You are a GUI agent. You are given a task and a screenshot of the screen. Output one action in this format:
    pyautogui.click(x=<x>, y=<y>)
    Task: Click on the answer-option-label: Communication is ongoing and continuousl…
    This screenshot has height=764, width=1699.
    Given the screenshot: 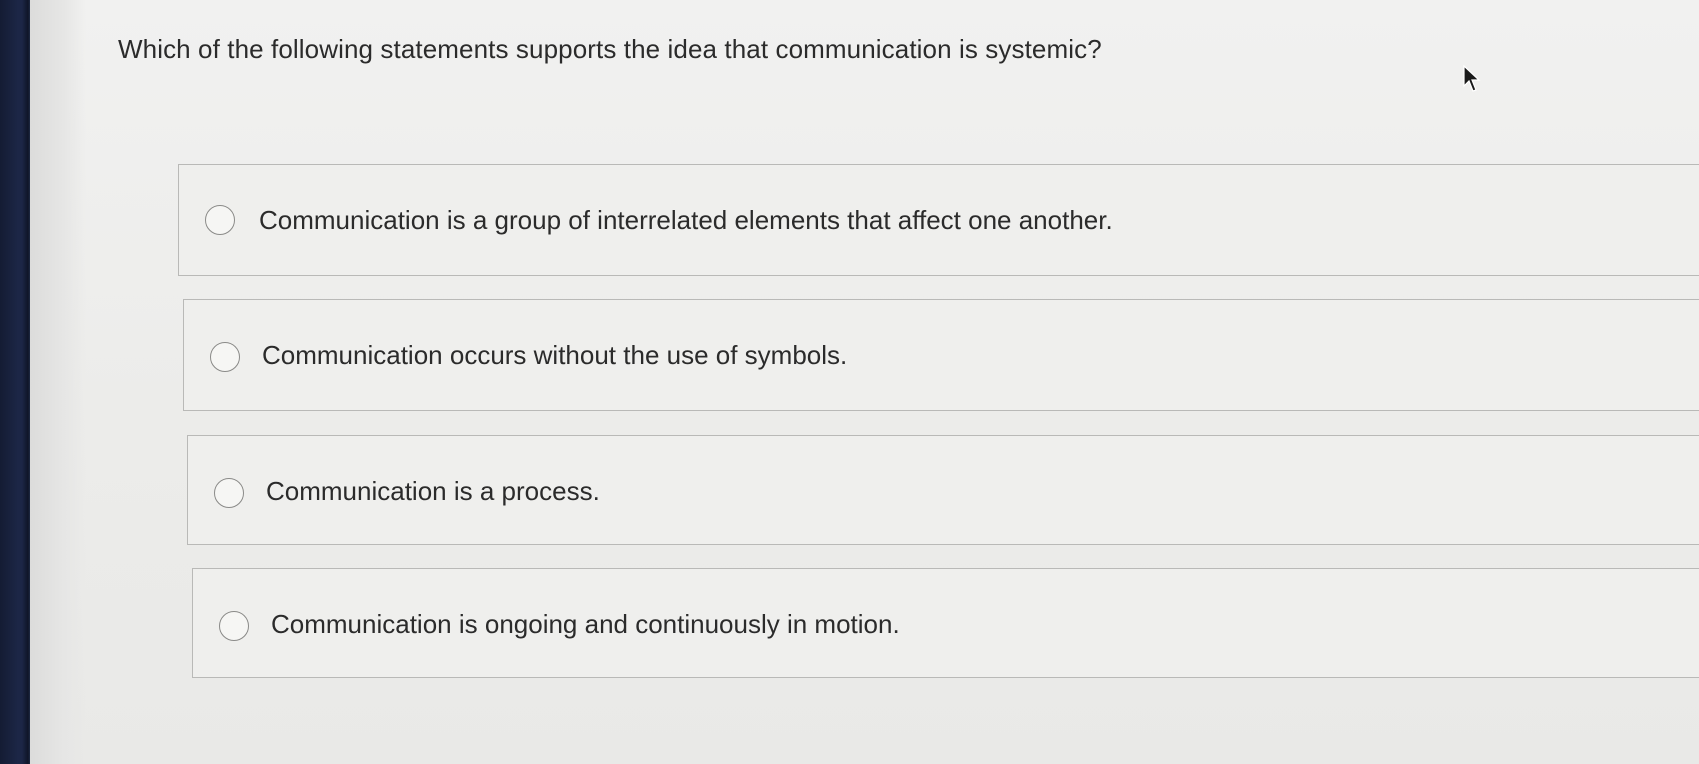 What is the action you would take?
    pyautogui.click(x=585, y=624)
    